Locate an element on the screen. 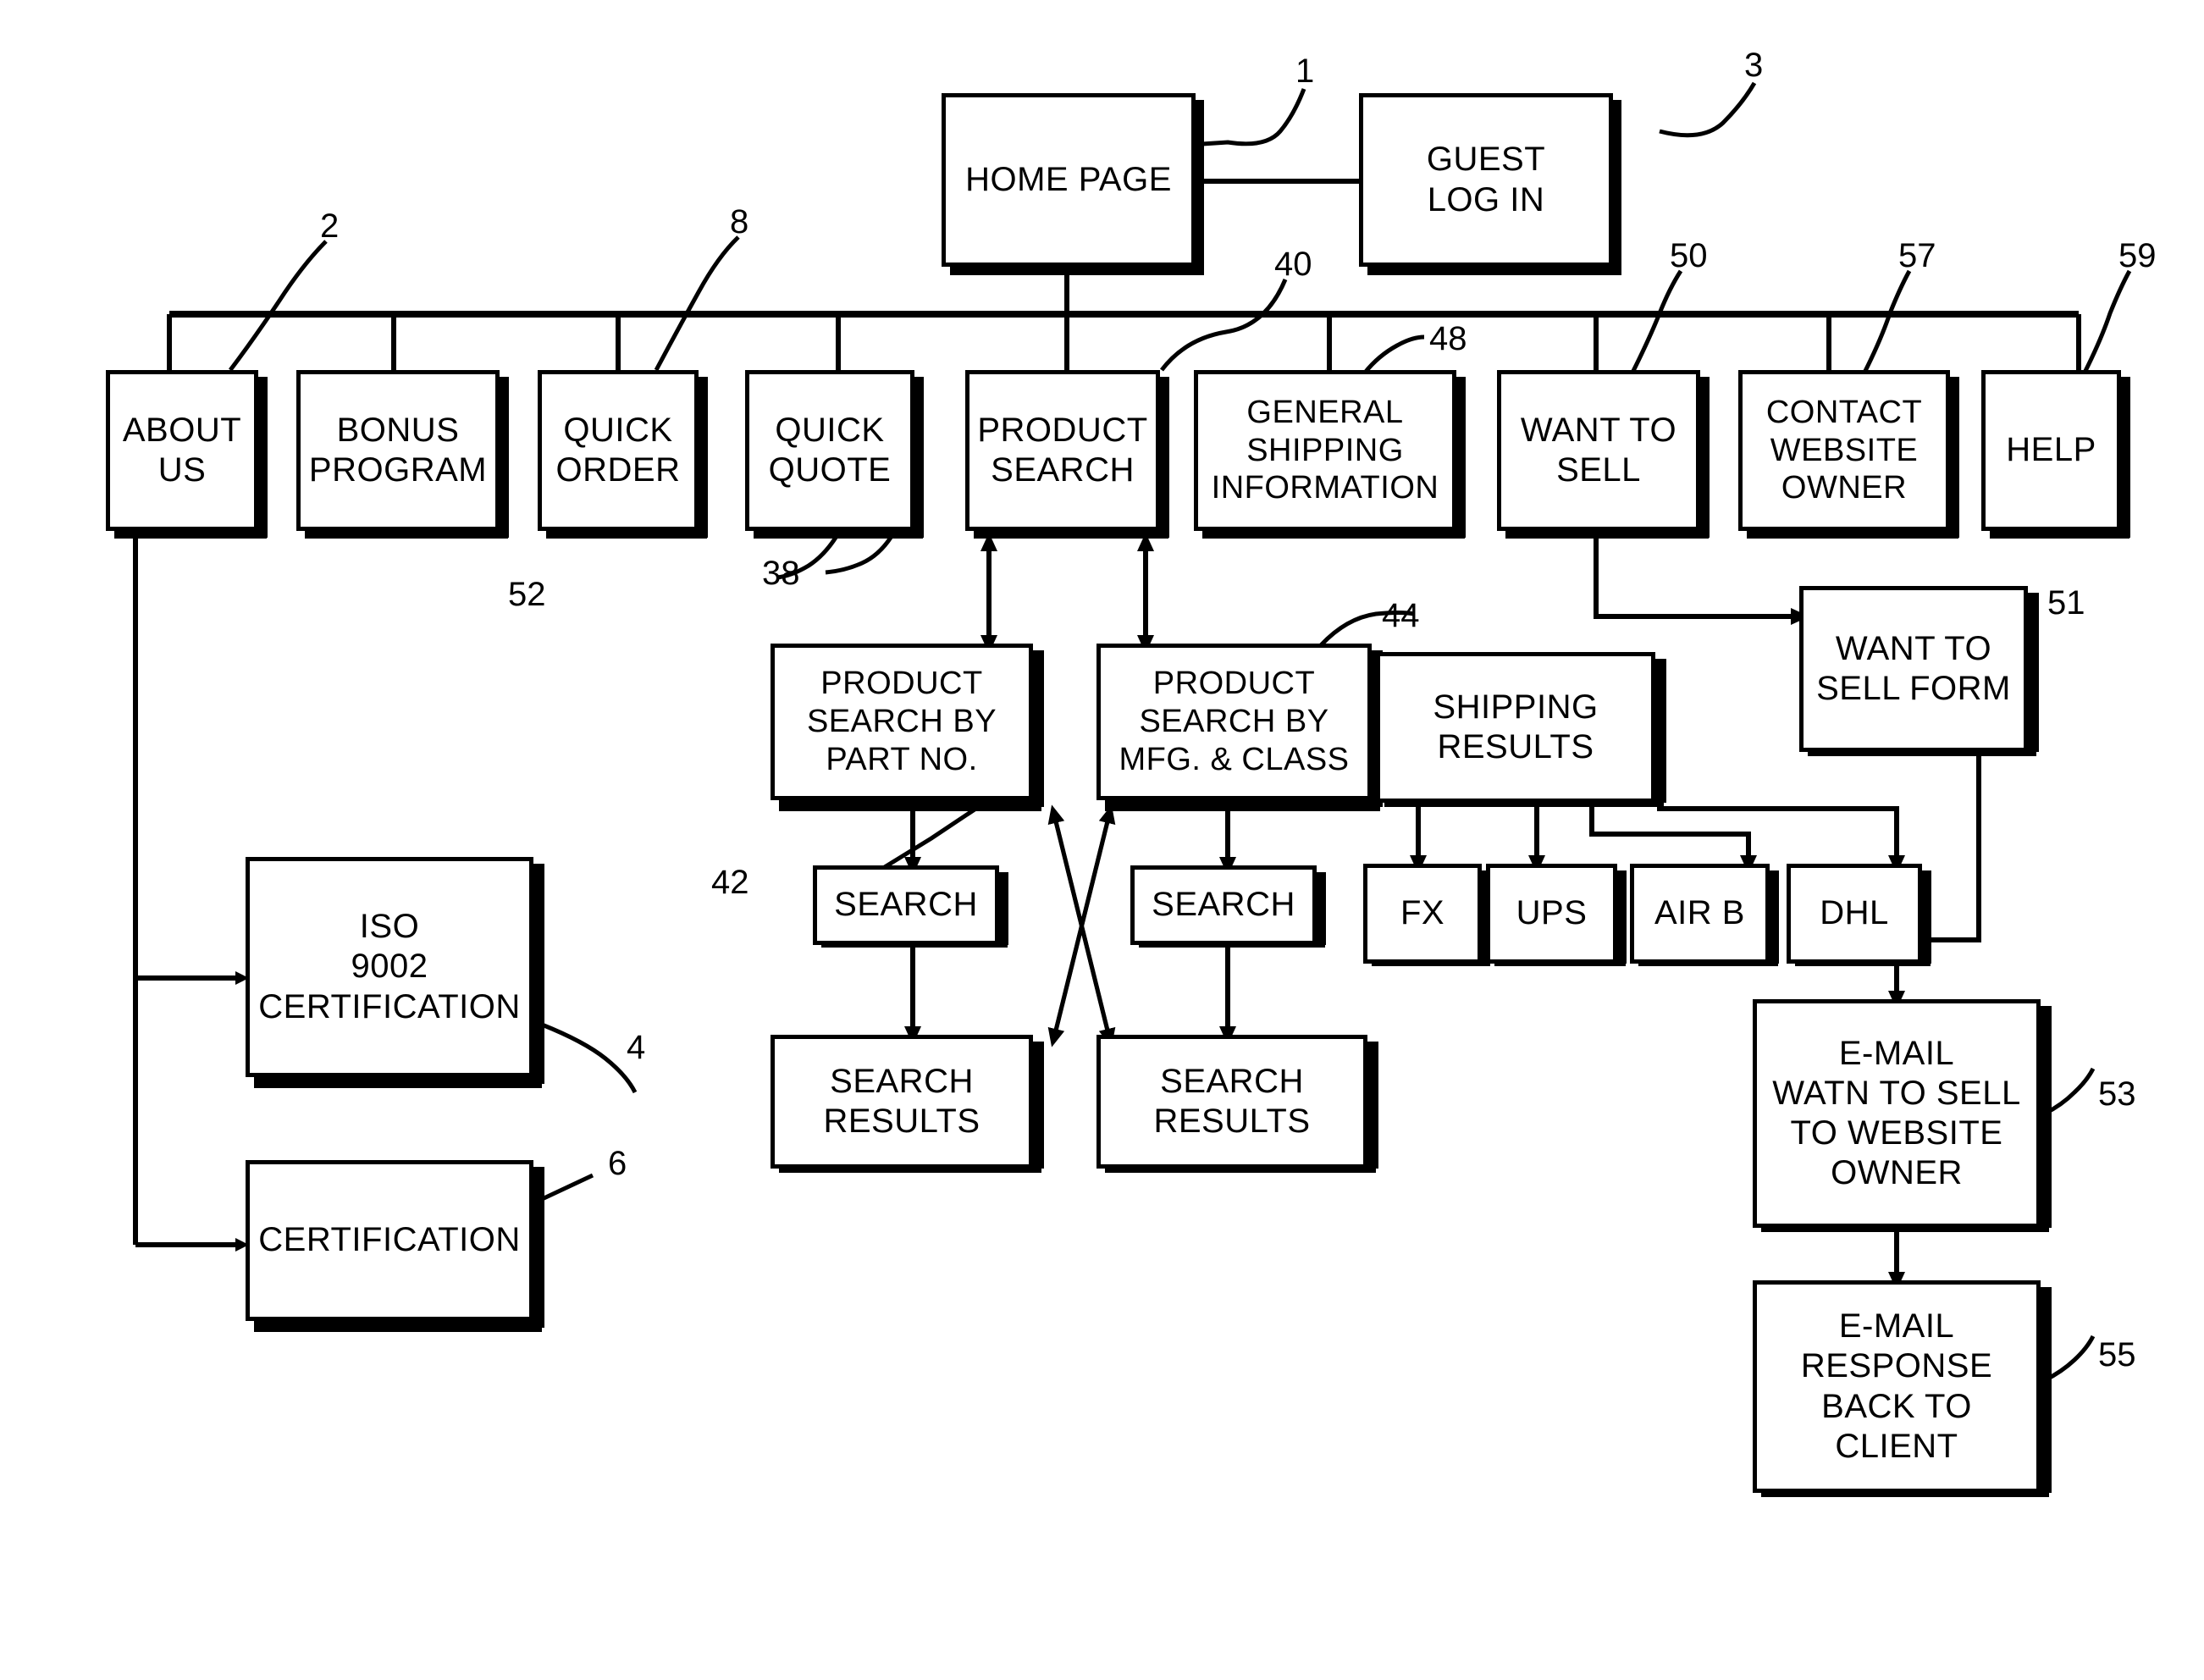  node-search-left-label: SEARCH is located at coordinates (906, 905).